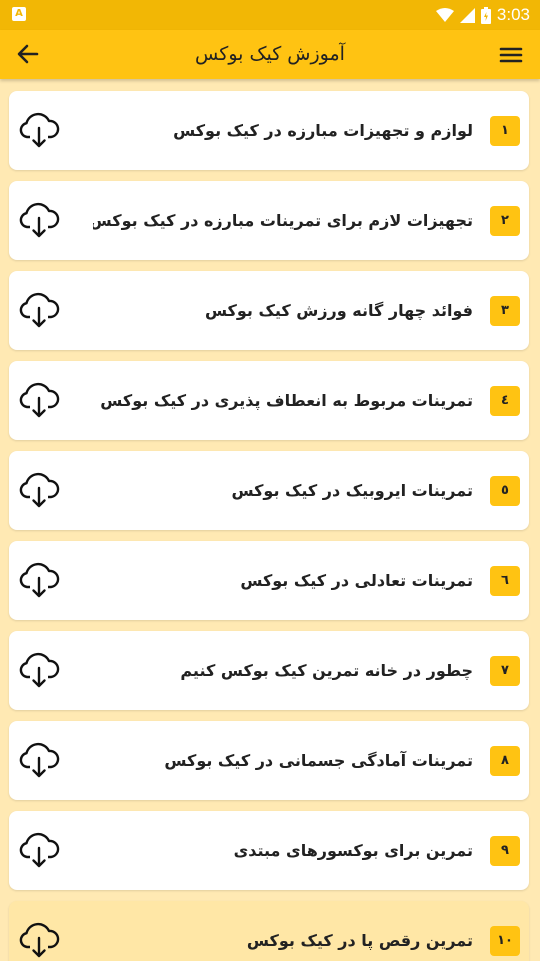  I want to click on list-item: ۱۰ تمرین رقص پا در کیک بوکس, so click(269, 931).